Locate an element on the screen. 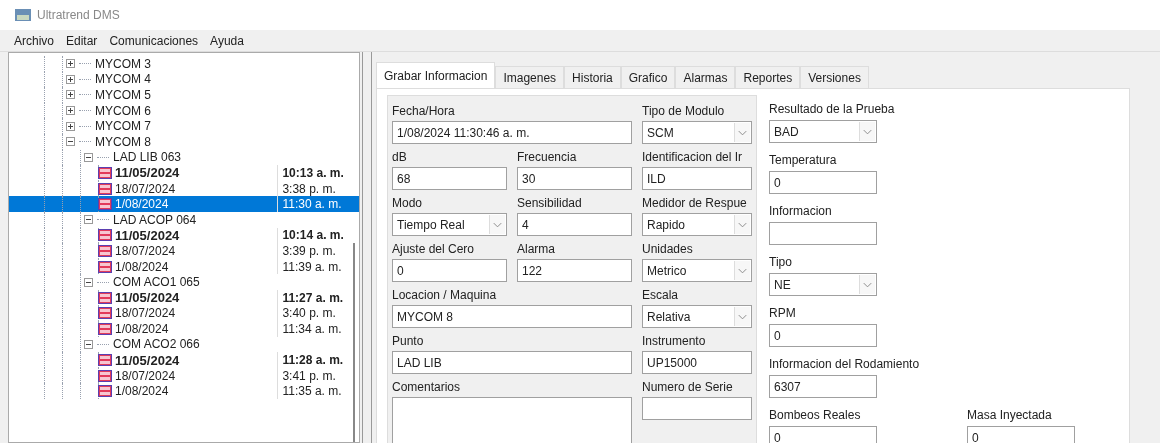 This screenshot has height=443, width=1160. field-label: Alarma is located at coordinates (536, 249).